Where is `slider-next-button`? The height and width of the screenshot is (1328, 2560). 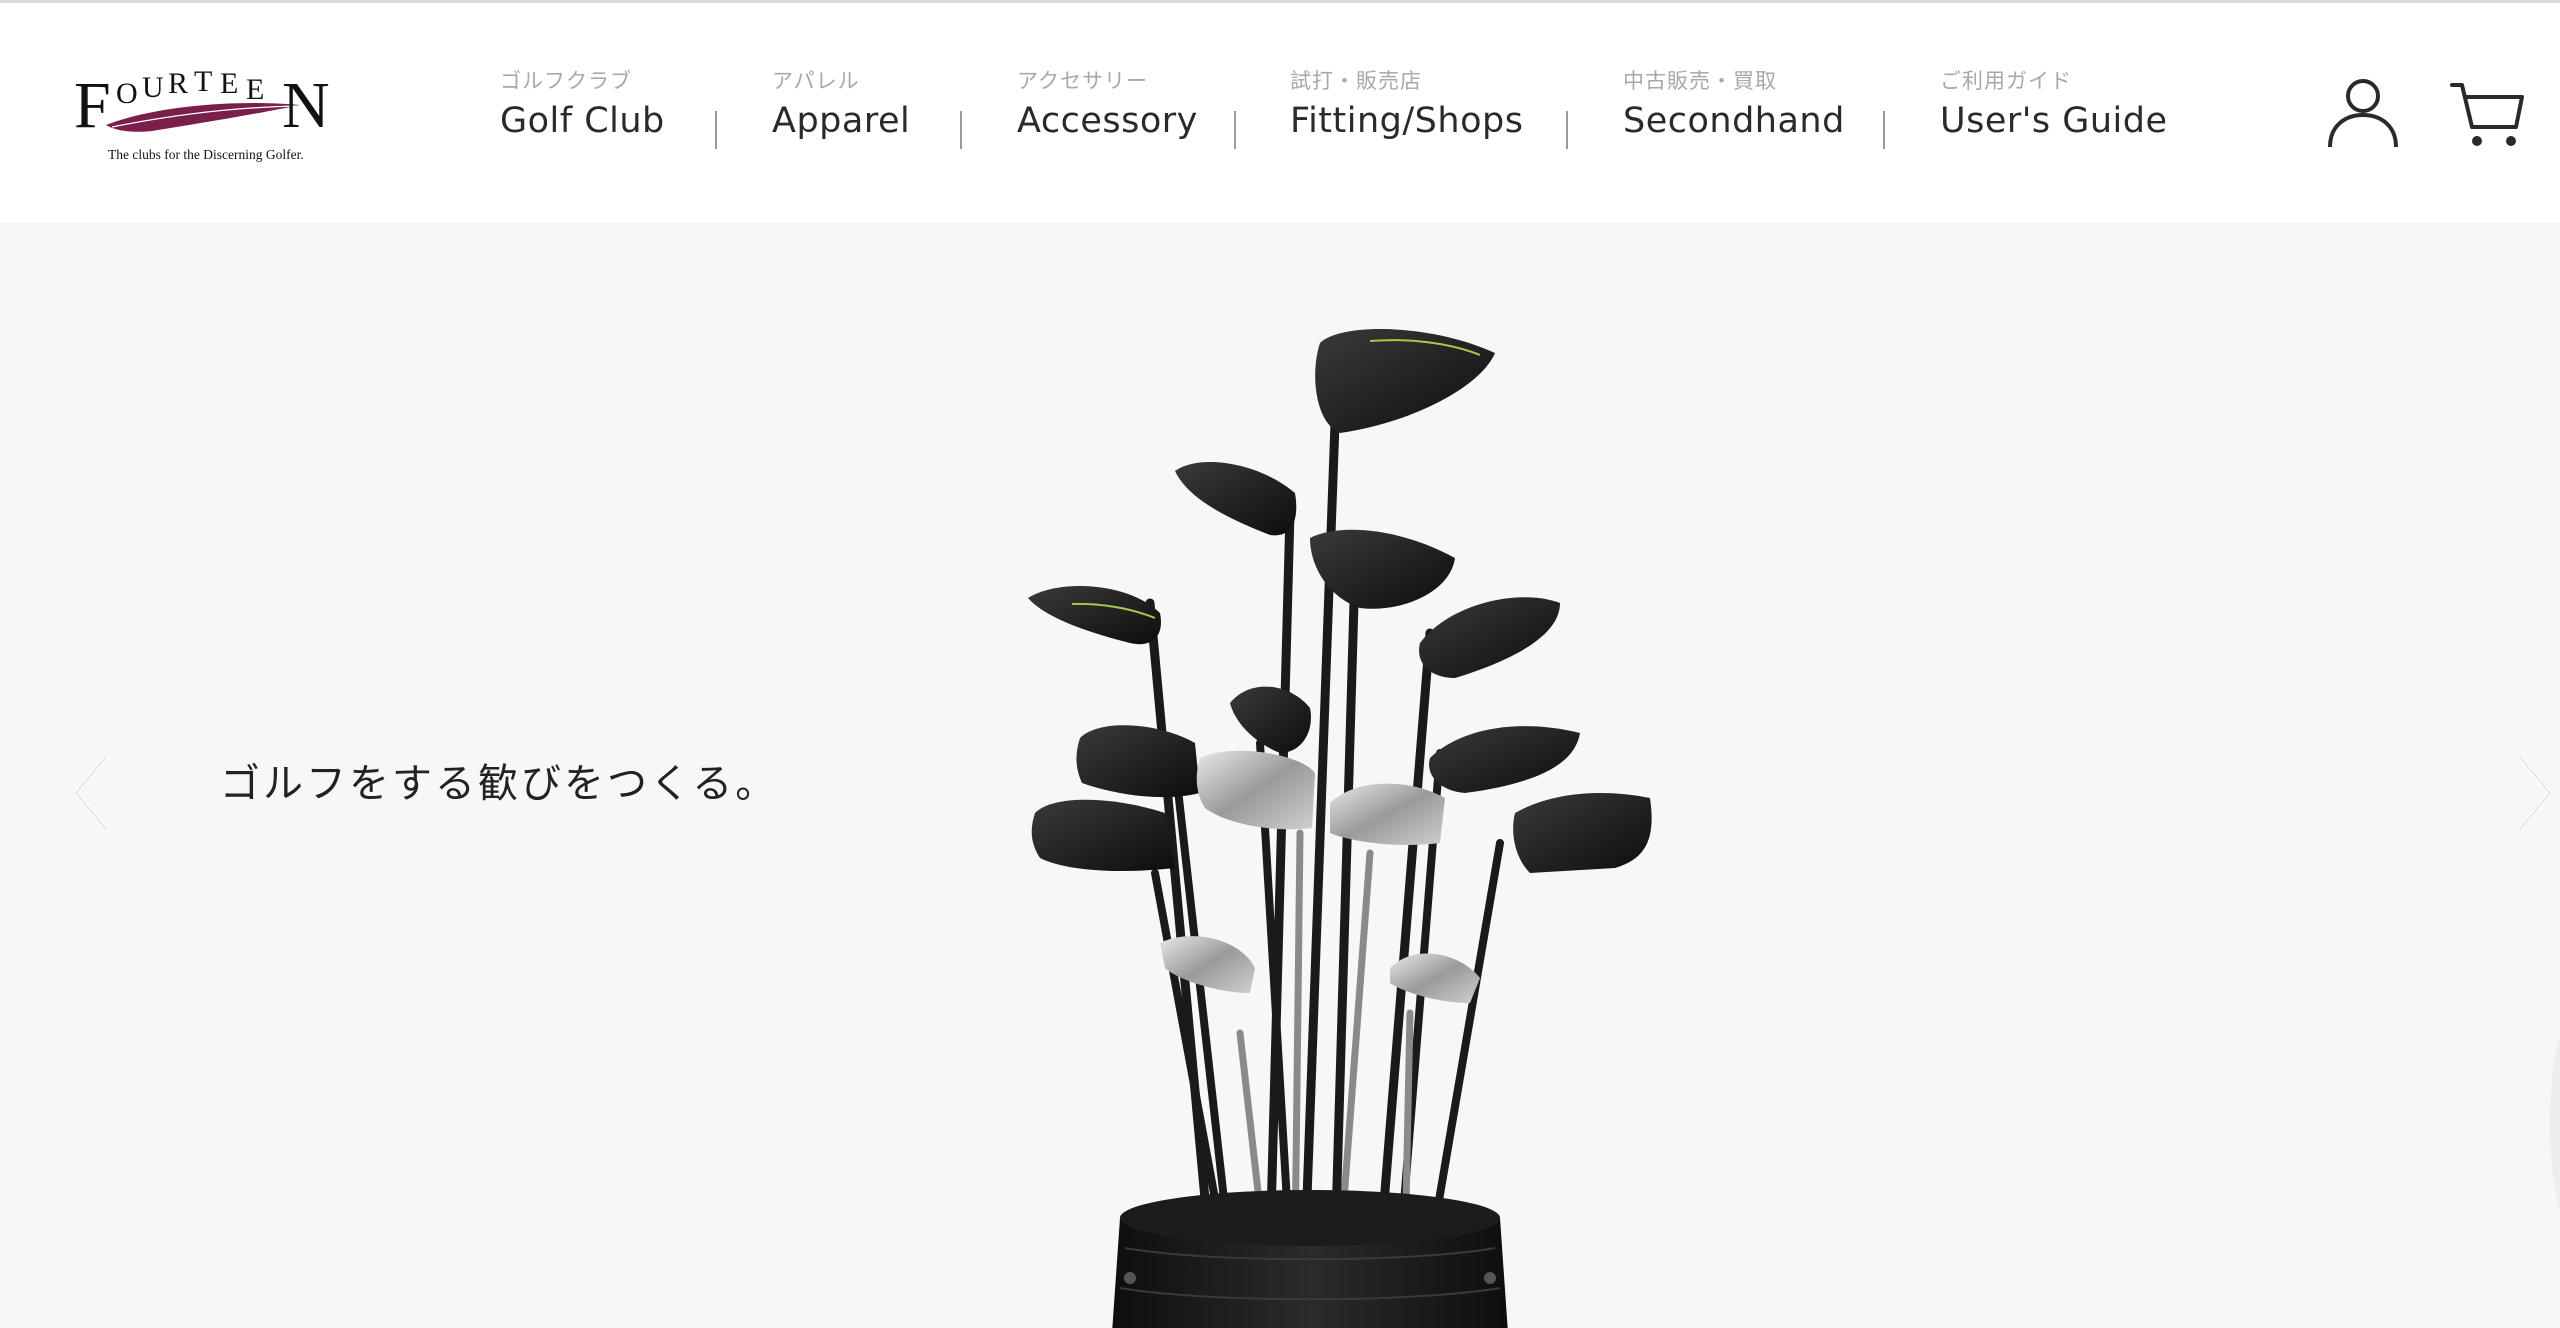
slider-next-button is located at coordinates (2536, 795).